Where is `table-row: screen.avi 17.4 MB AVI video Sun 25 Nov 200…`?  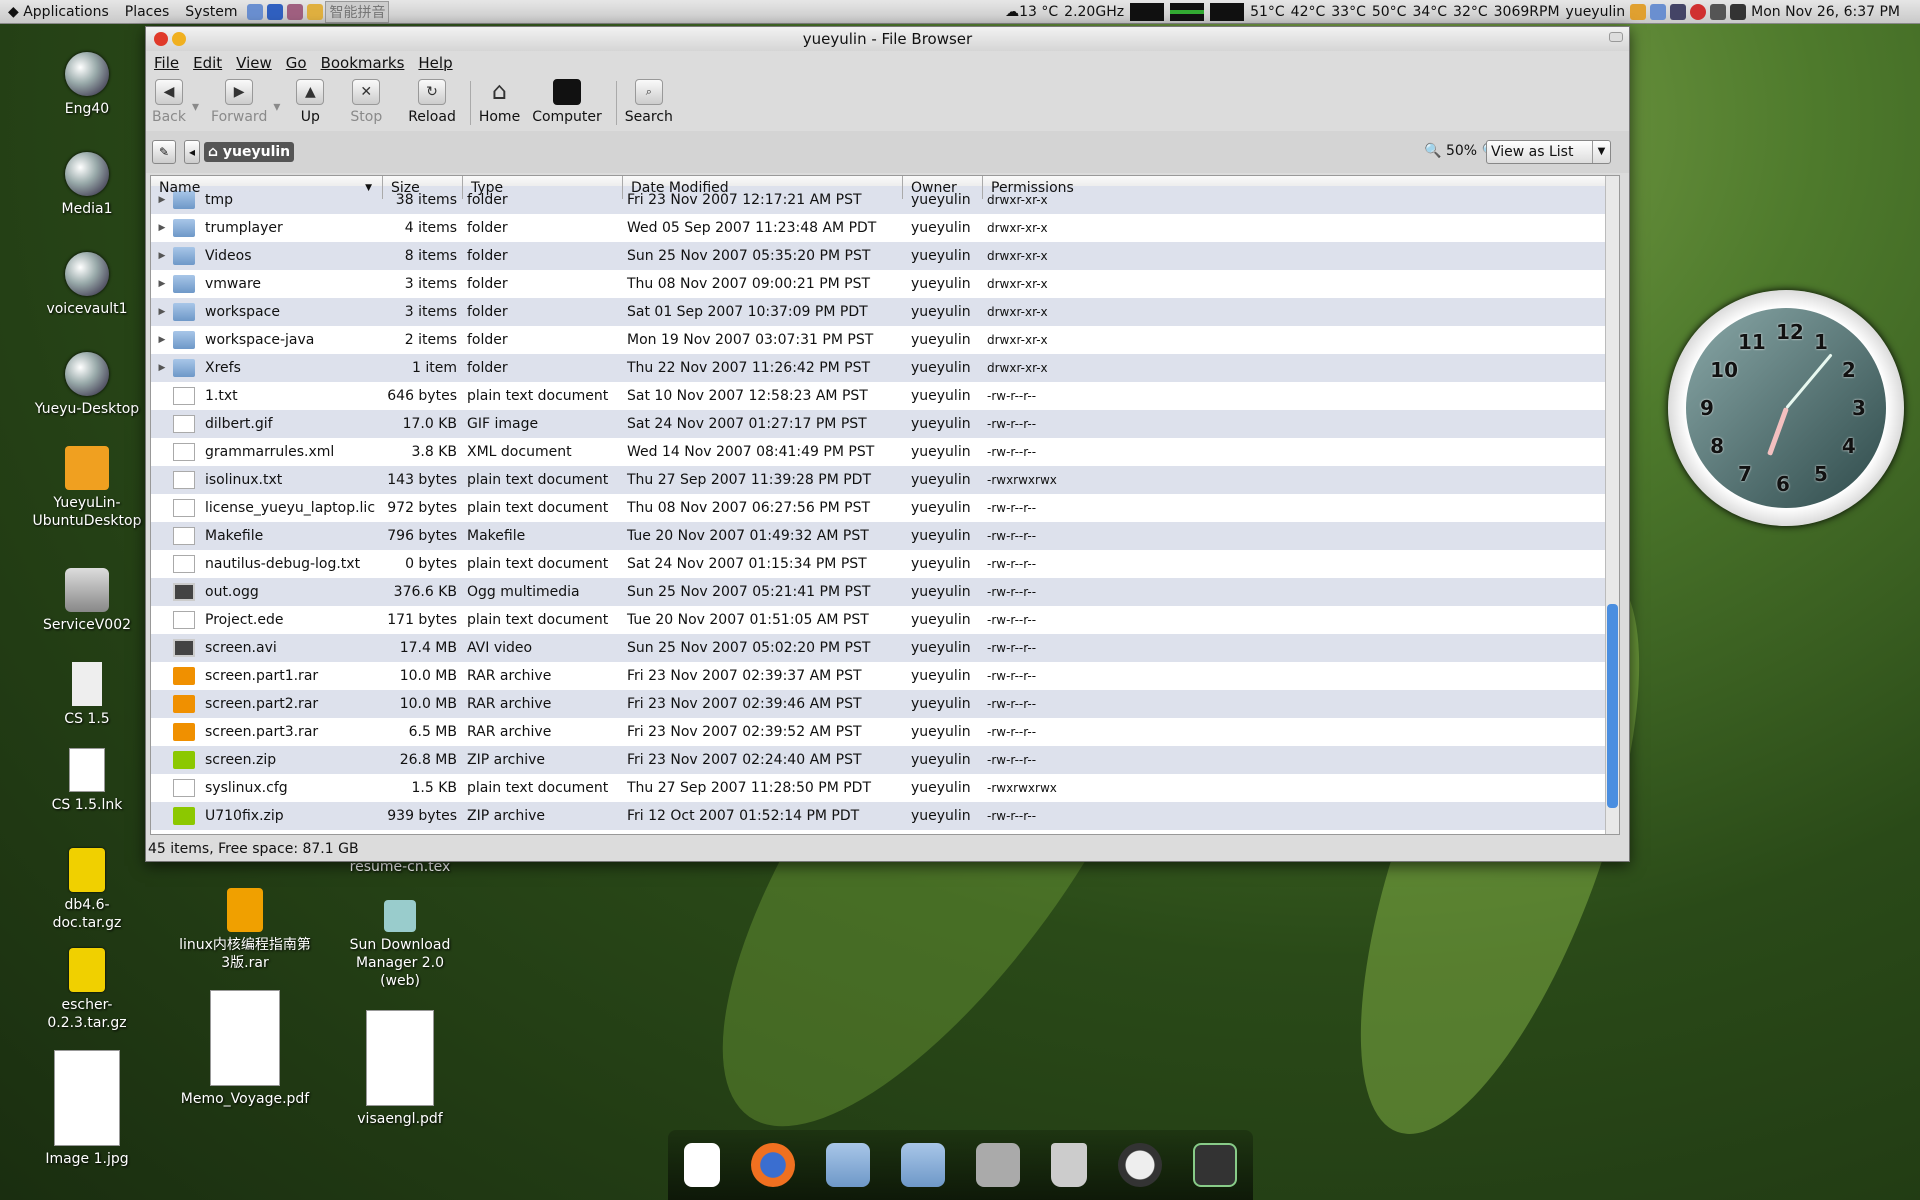
table-row: screen.avi 17.4 MB AVI video Sun 25 Nov 200… is located at coordinates (885, 648).